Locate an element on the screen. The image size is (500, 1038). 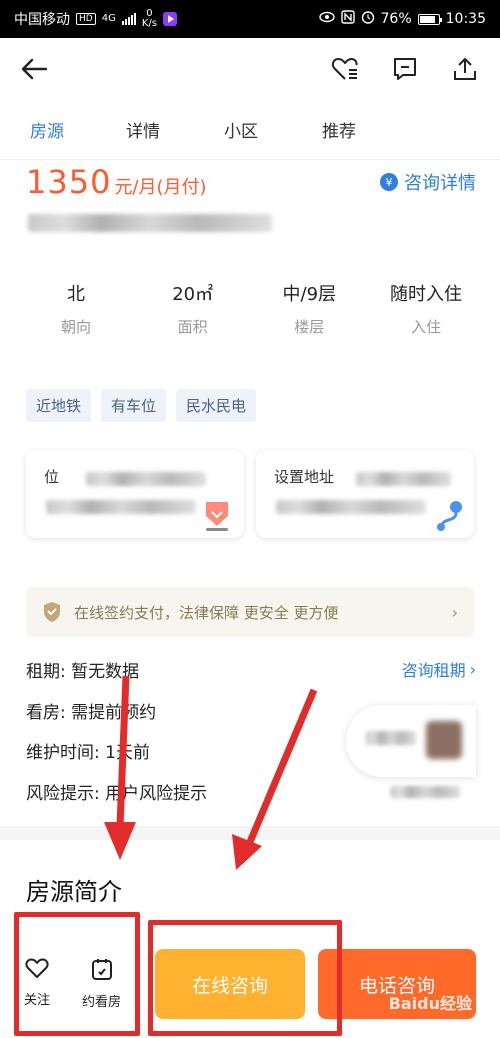
stat-orientation: 北 朝向 is located at coordinates (75, 310).